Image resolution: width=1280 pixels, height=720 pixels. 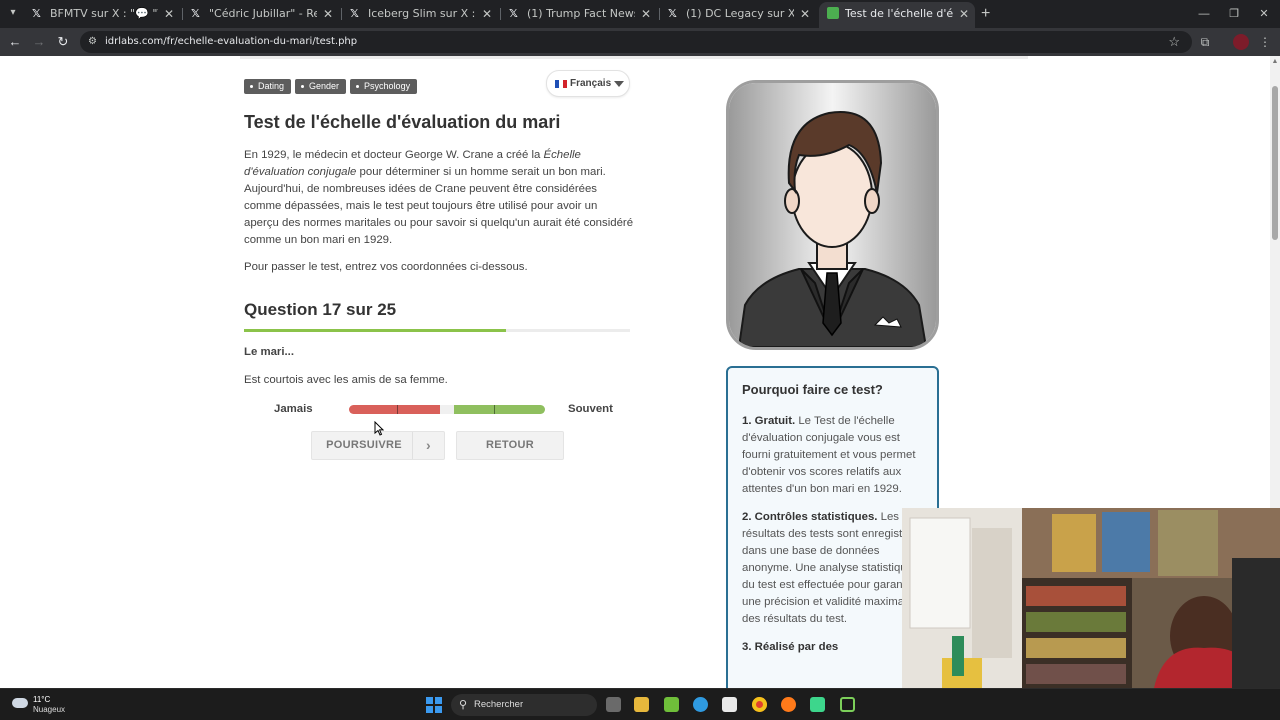 What do you see at coordinates (738, 14) in the screenshot?
I see `browser-tab: 𝕏 (1) DC Legacy sur X : "James Gu ✕` at bounding box center [738, 14].